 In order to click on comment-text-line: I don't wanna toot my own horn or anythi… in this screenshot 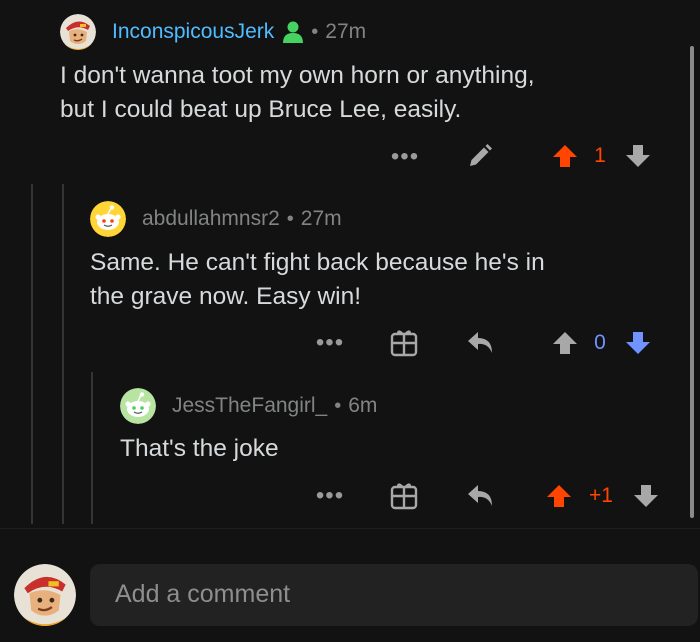, I will do `click(297, 75)`.